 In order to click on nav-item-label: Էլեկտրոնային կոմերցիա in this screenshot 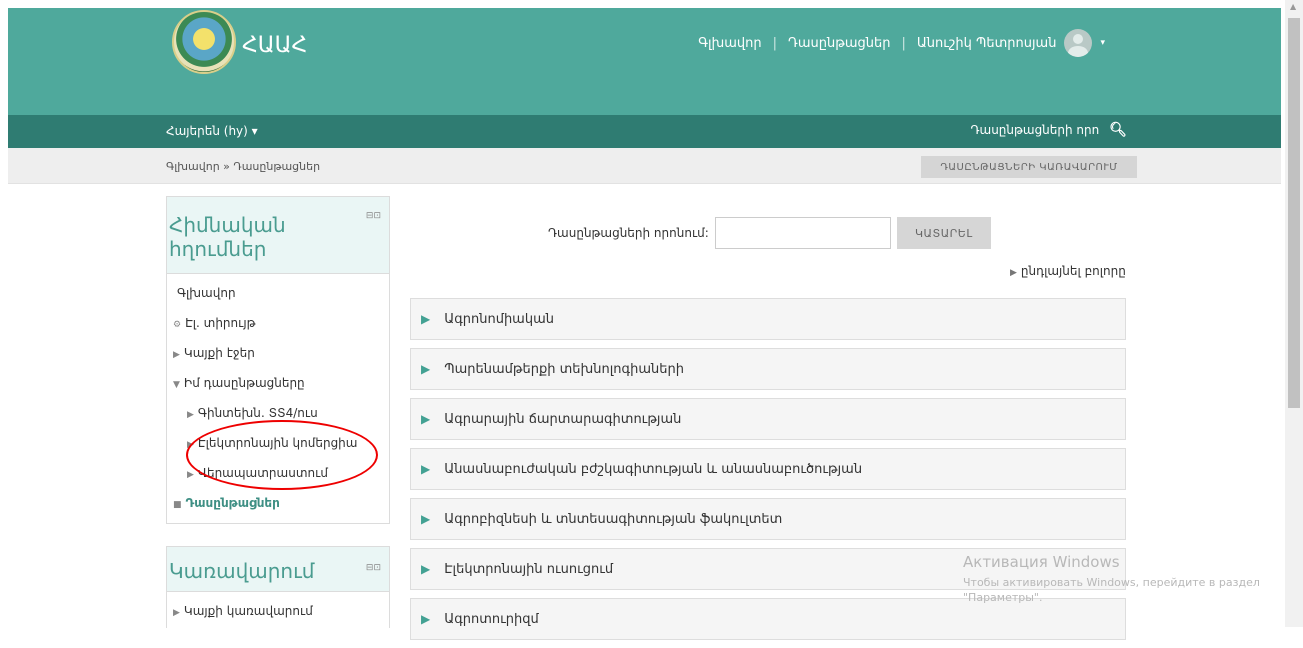, I will do `click(277, 443)`.